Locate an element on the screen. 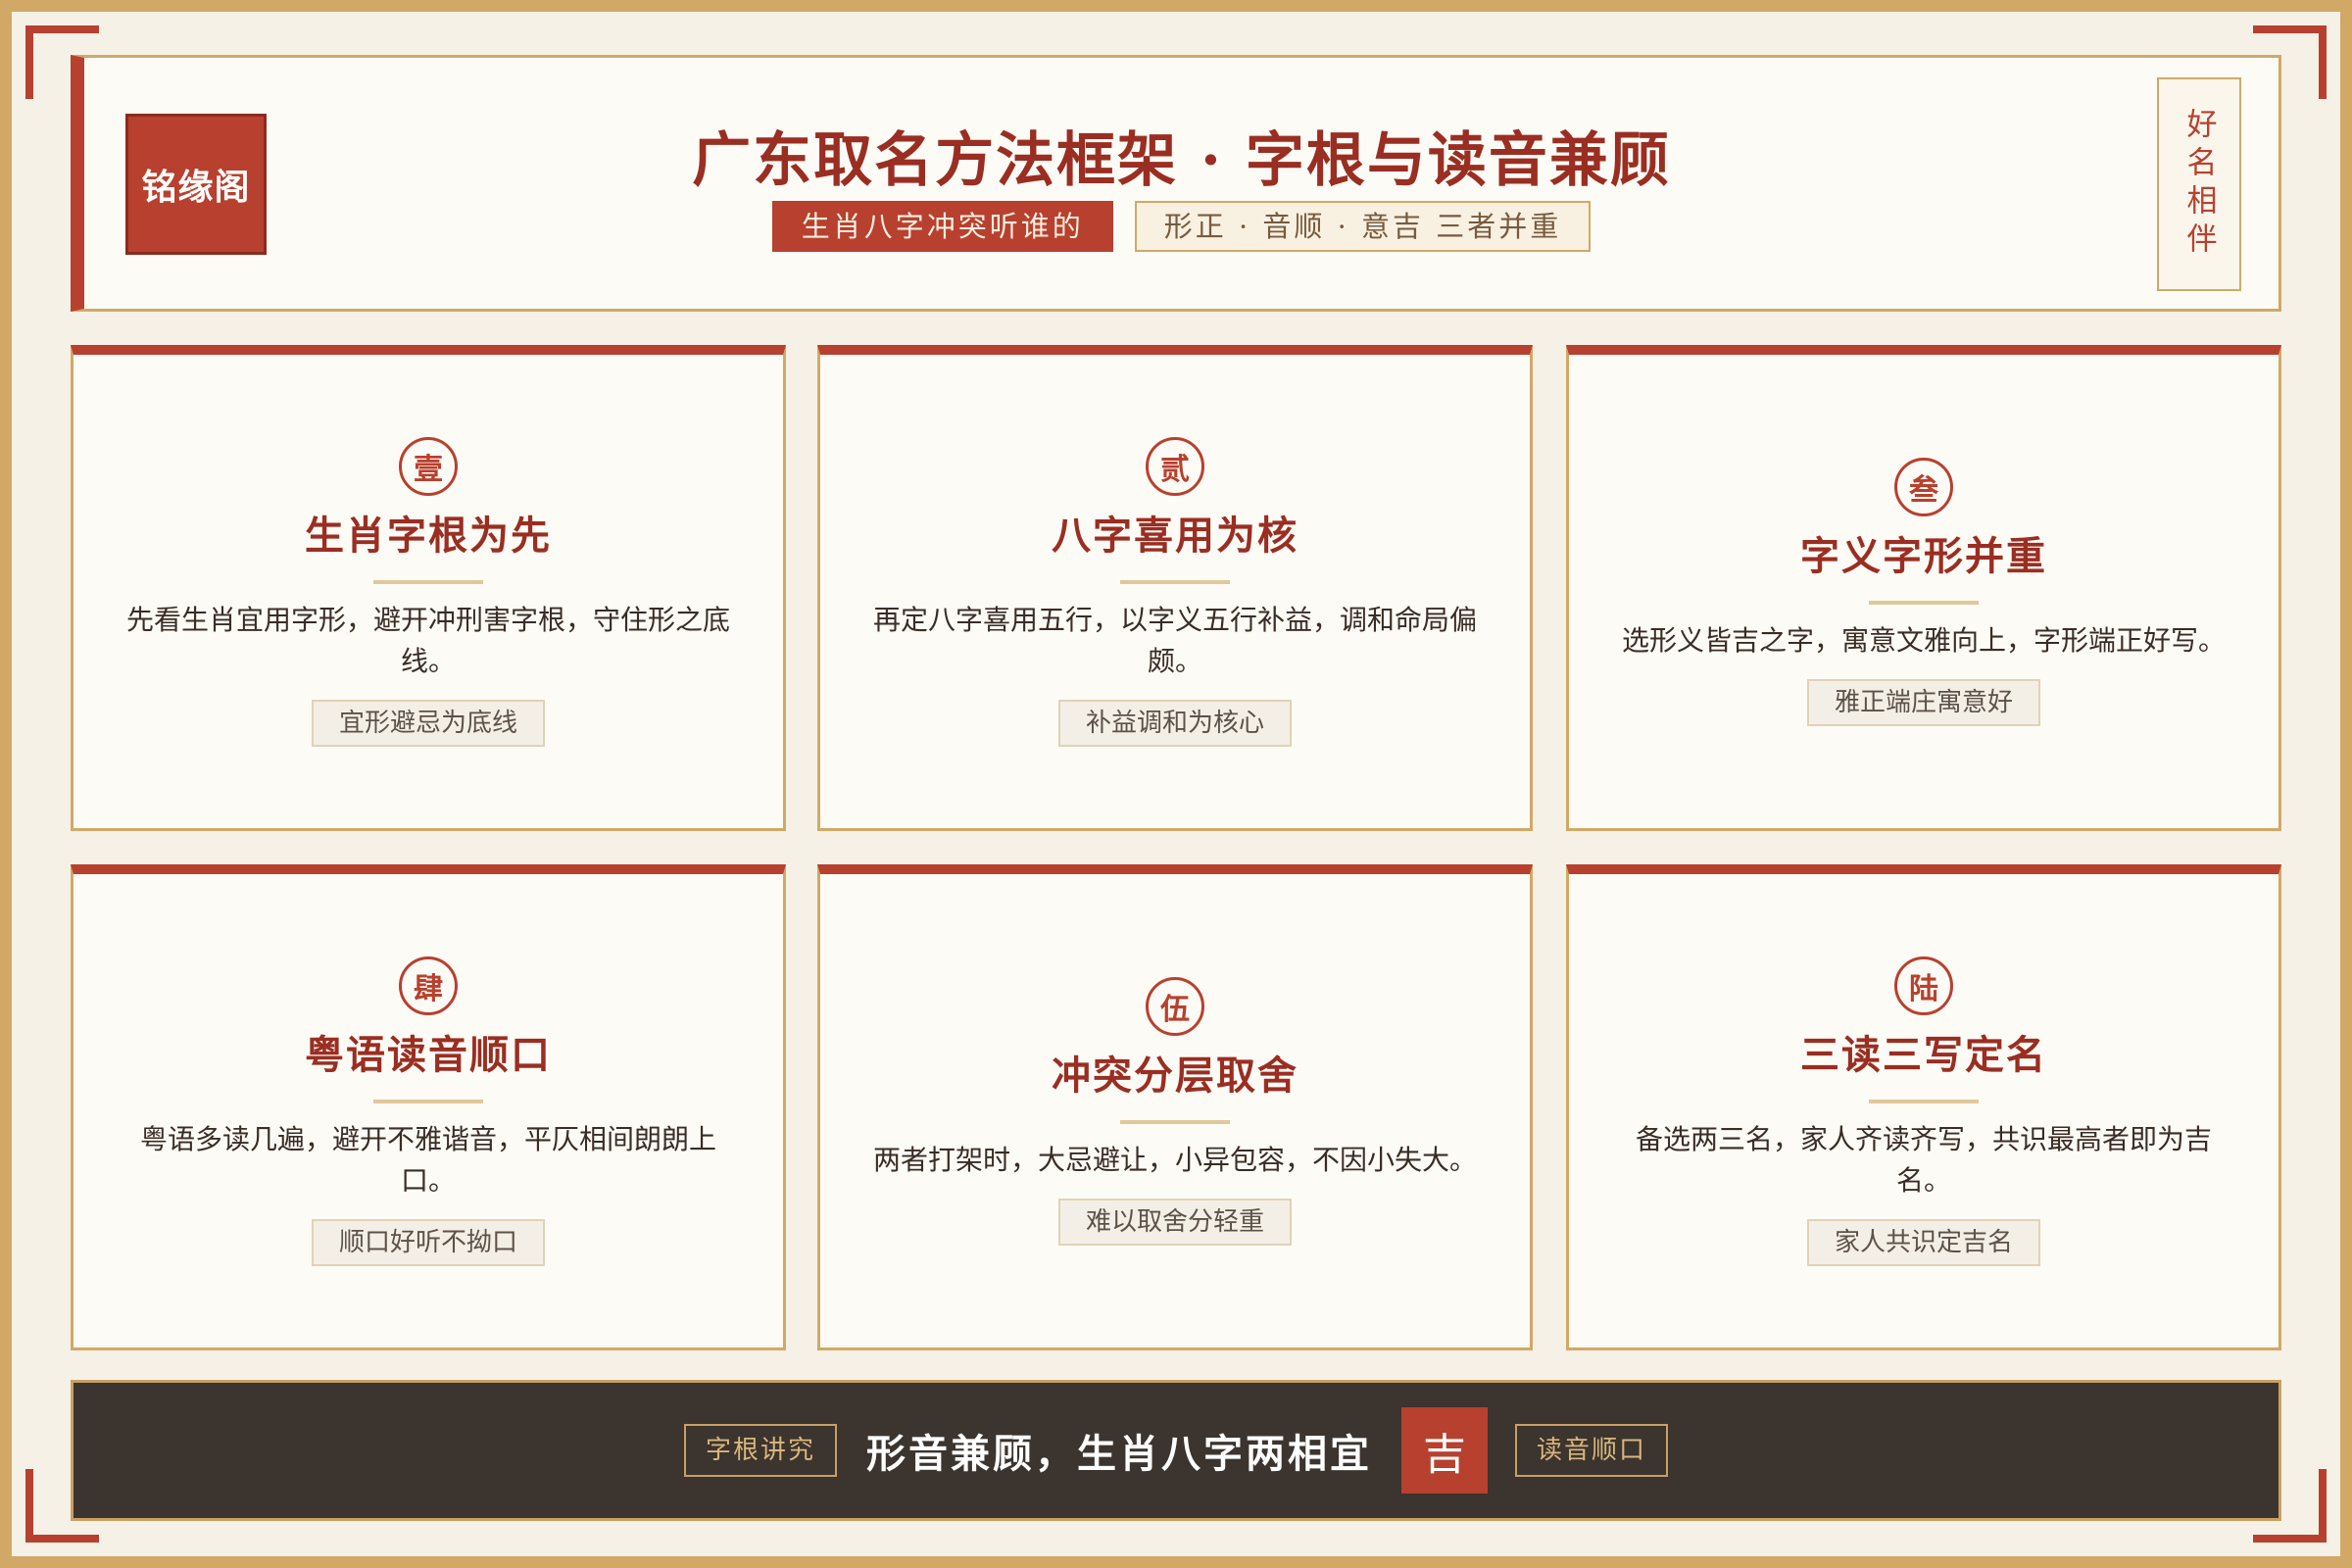 This screenshot has width=2352, height=1568. method-card-6: 陆 三读三写定名 备选两三名，家人齐读齐写，共识最高者即为吉名。 家人共识定吉名 is located at coordinates (1923, 1107).